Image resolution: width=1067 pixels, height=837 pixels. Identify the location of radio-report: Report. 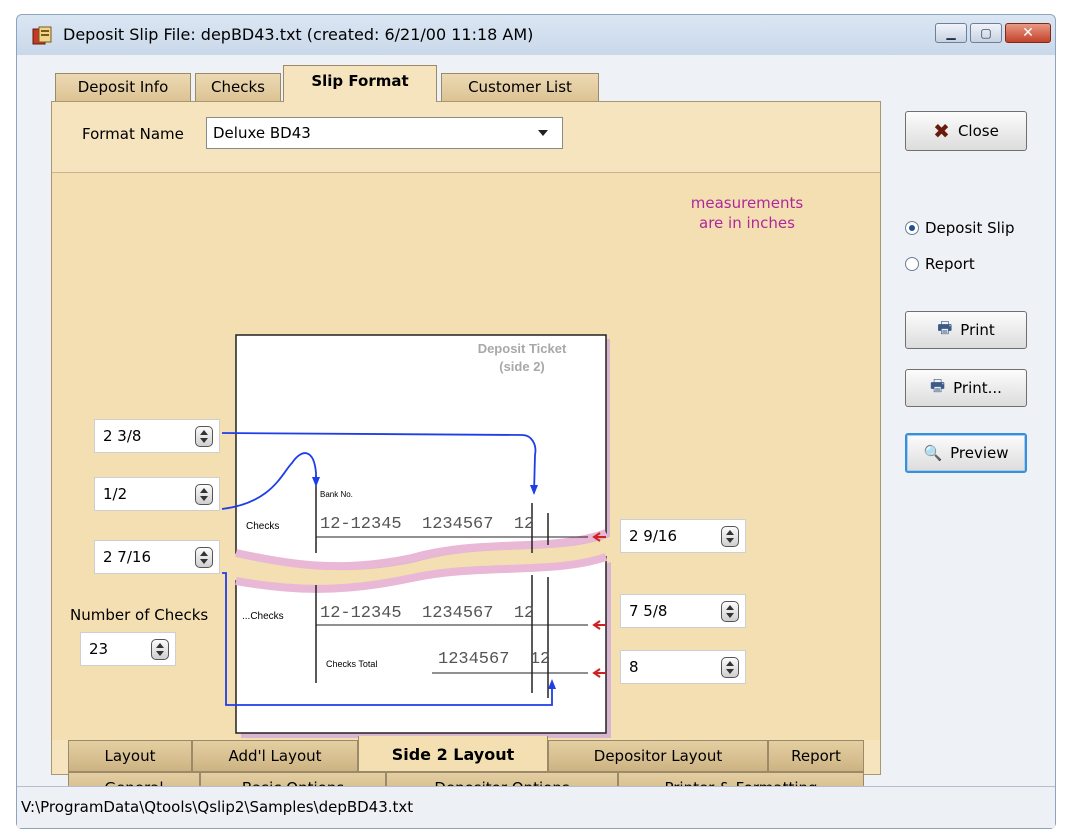
(940, 264).